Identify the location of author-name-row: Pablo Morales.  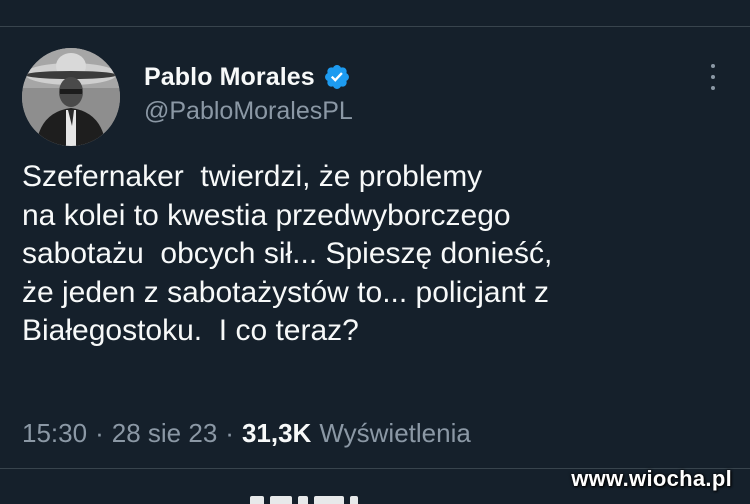
(247, 77).